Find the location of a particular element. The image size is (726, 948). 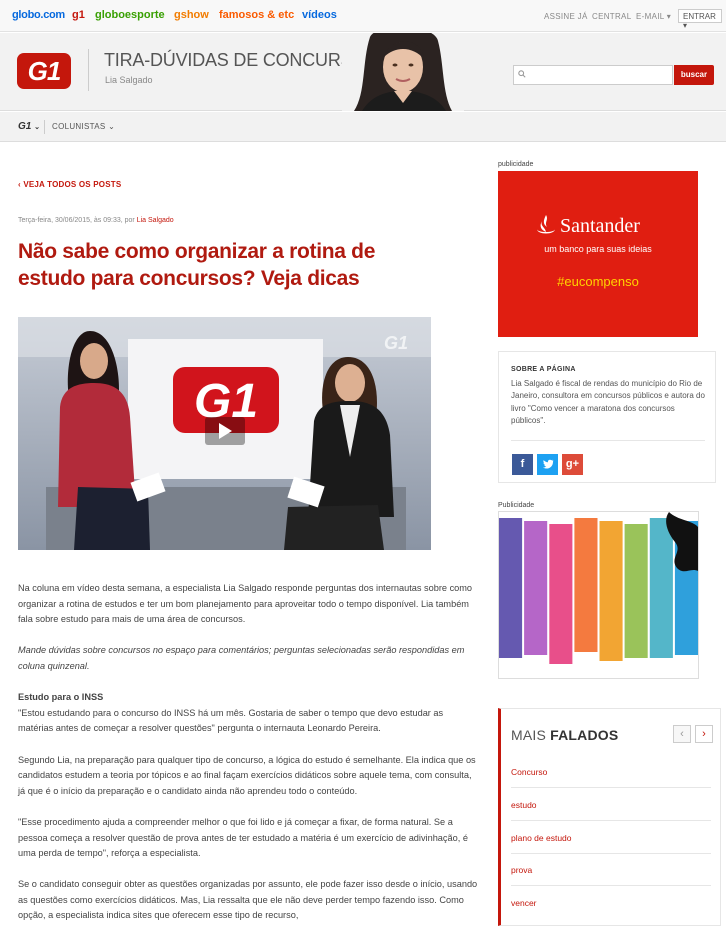

mais-falados-item: estudo is located at coordinates (611, 805).